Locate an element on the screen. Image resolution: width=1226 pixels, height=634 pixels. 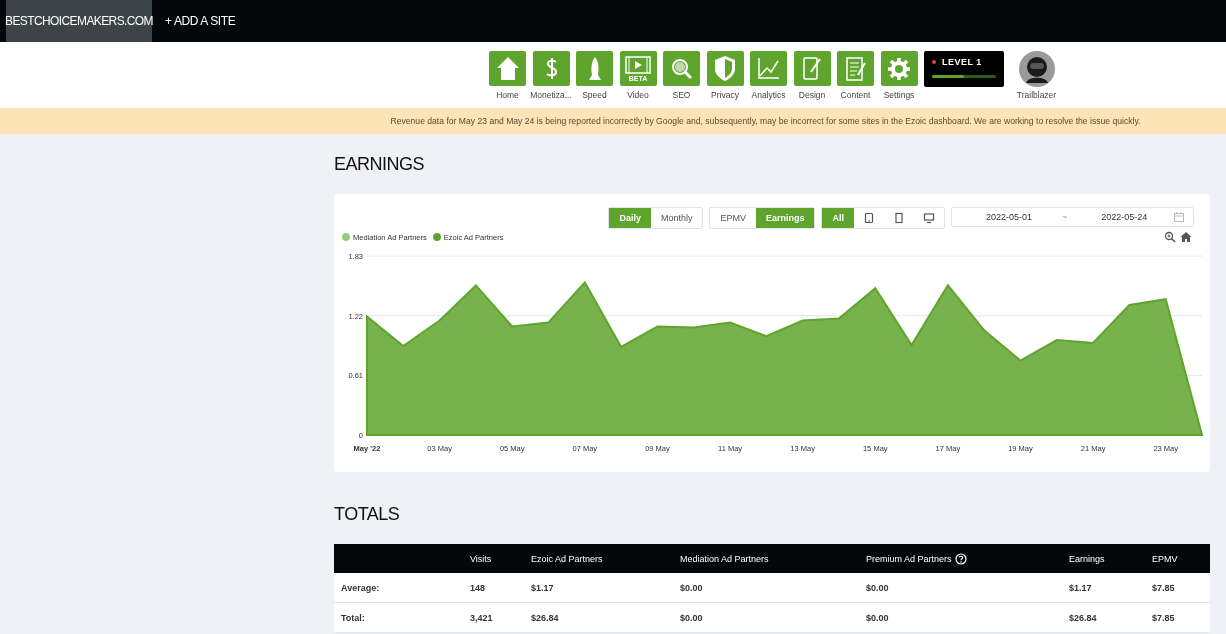
rocket-icon is located at coordinates (594, 68).